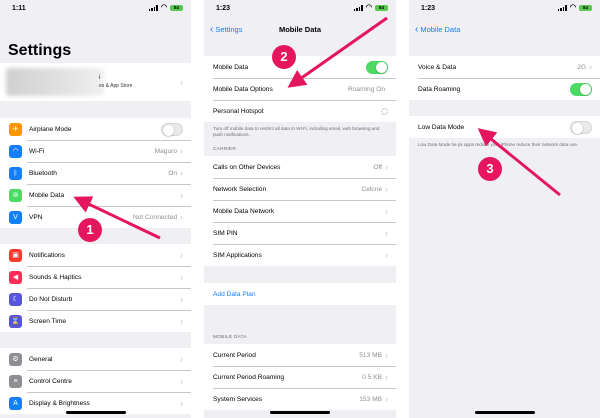 The image size is (600, 418). I want to click on row-current-period-roaming: Current Period Roaming 0.5 KB ›, so click(300, 377).